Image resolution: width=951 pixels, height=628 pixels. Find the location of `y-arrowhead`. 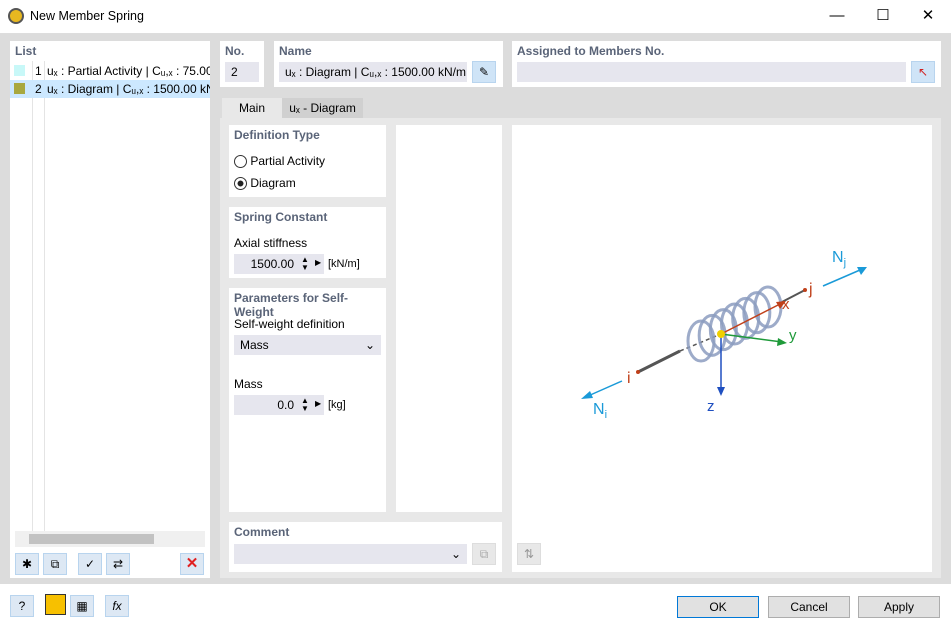

y-arrowhead is located at coordinates (782, 342).